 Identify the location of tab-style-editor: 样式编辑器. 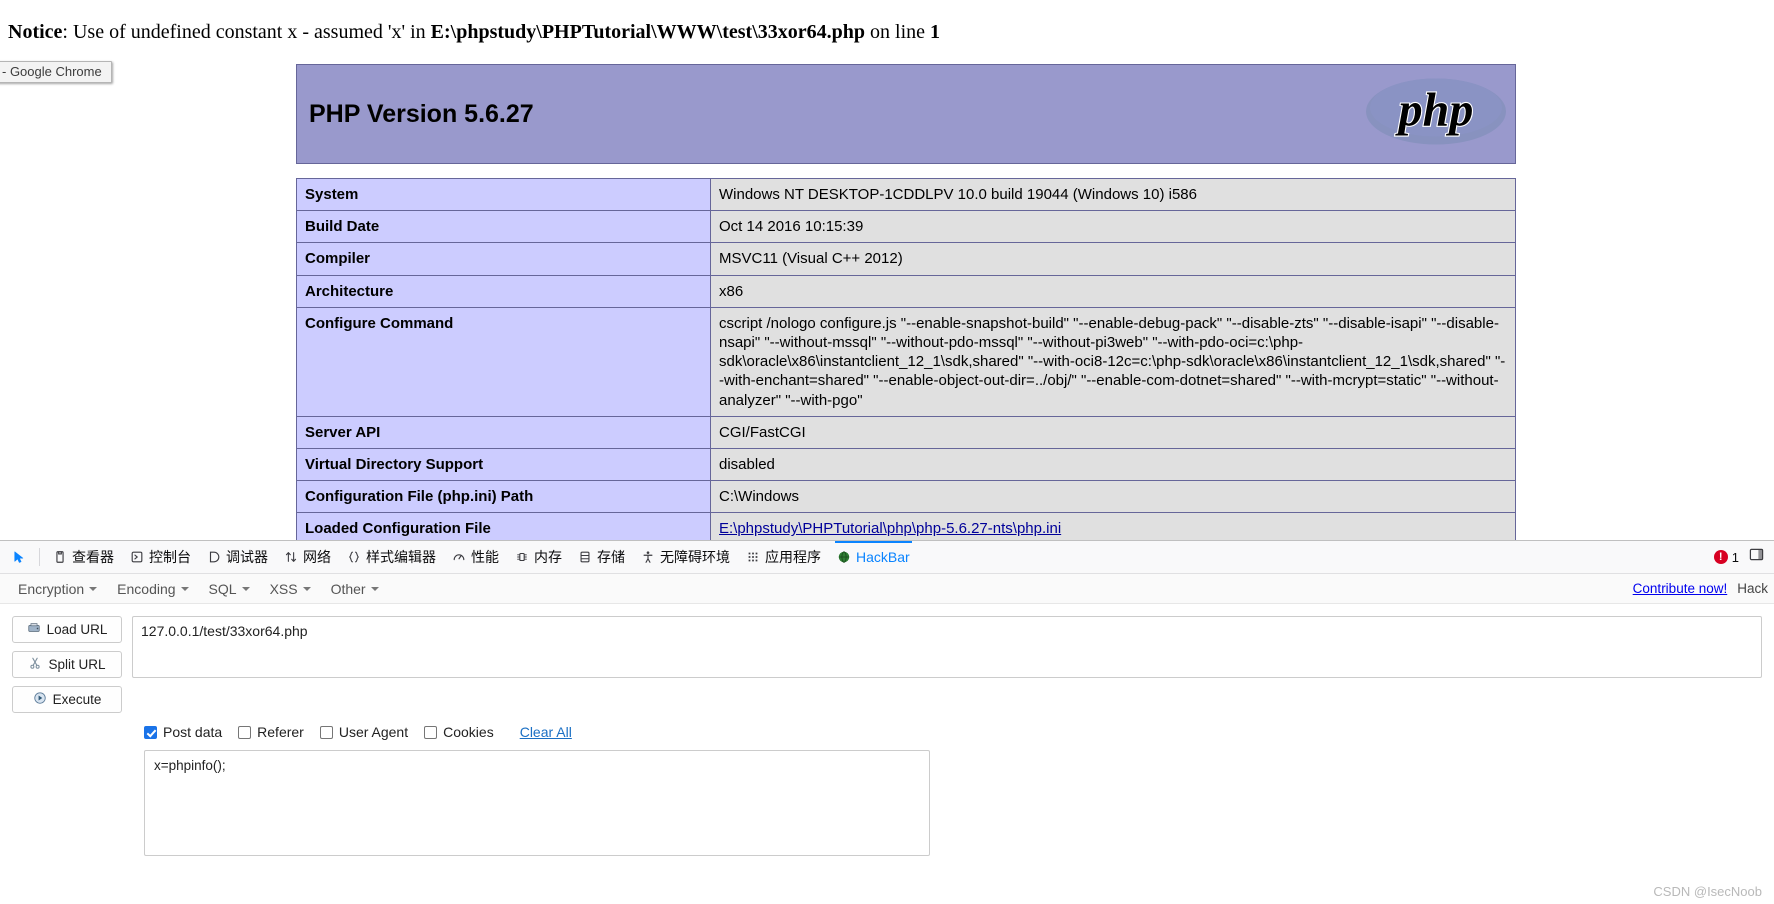
(391, 557).